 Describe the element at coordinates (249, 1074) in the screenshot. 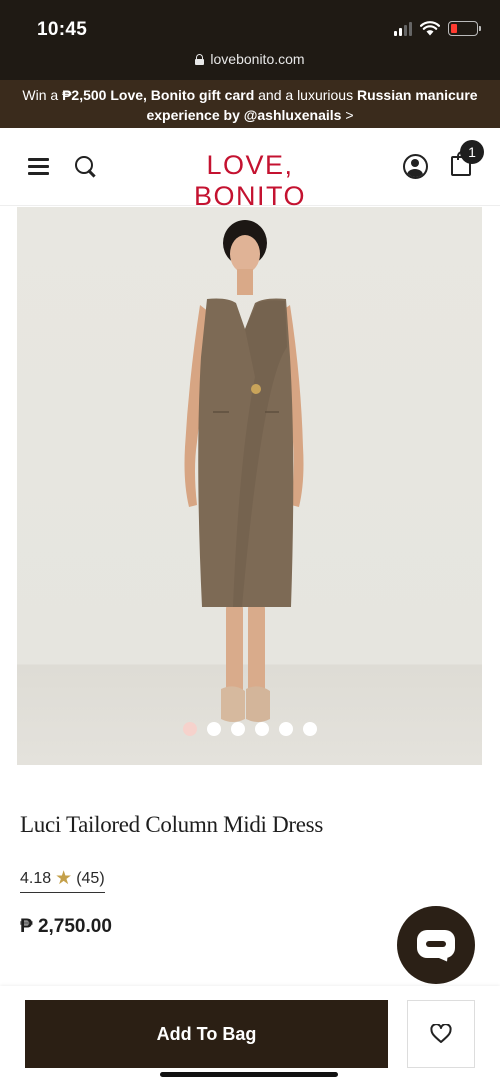

I see `home-indicator` at that location.